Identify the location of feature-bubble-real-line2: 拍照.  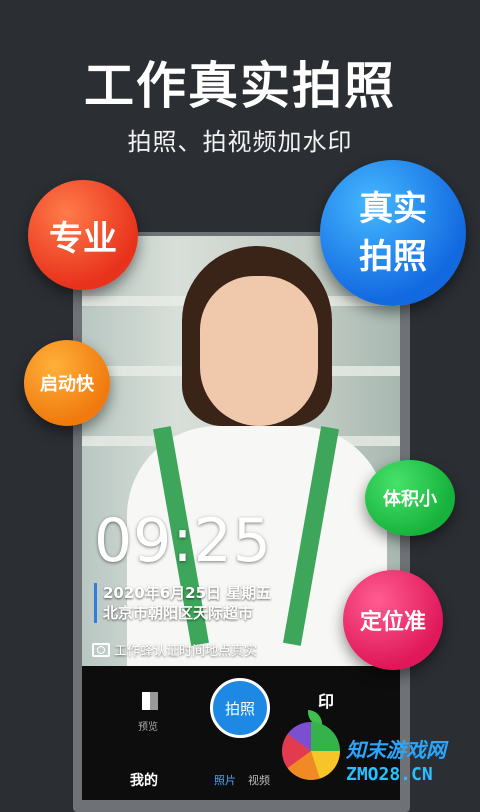
(393, 257).